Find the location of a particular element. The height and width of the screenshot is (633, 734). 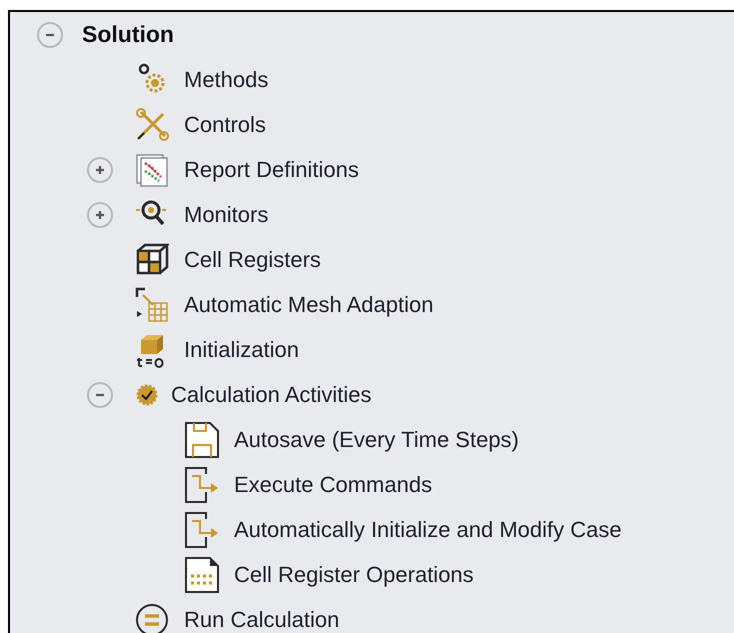

tree-item-label: Run Calculation is located at coordinates (262, 618).